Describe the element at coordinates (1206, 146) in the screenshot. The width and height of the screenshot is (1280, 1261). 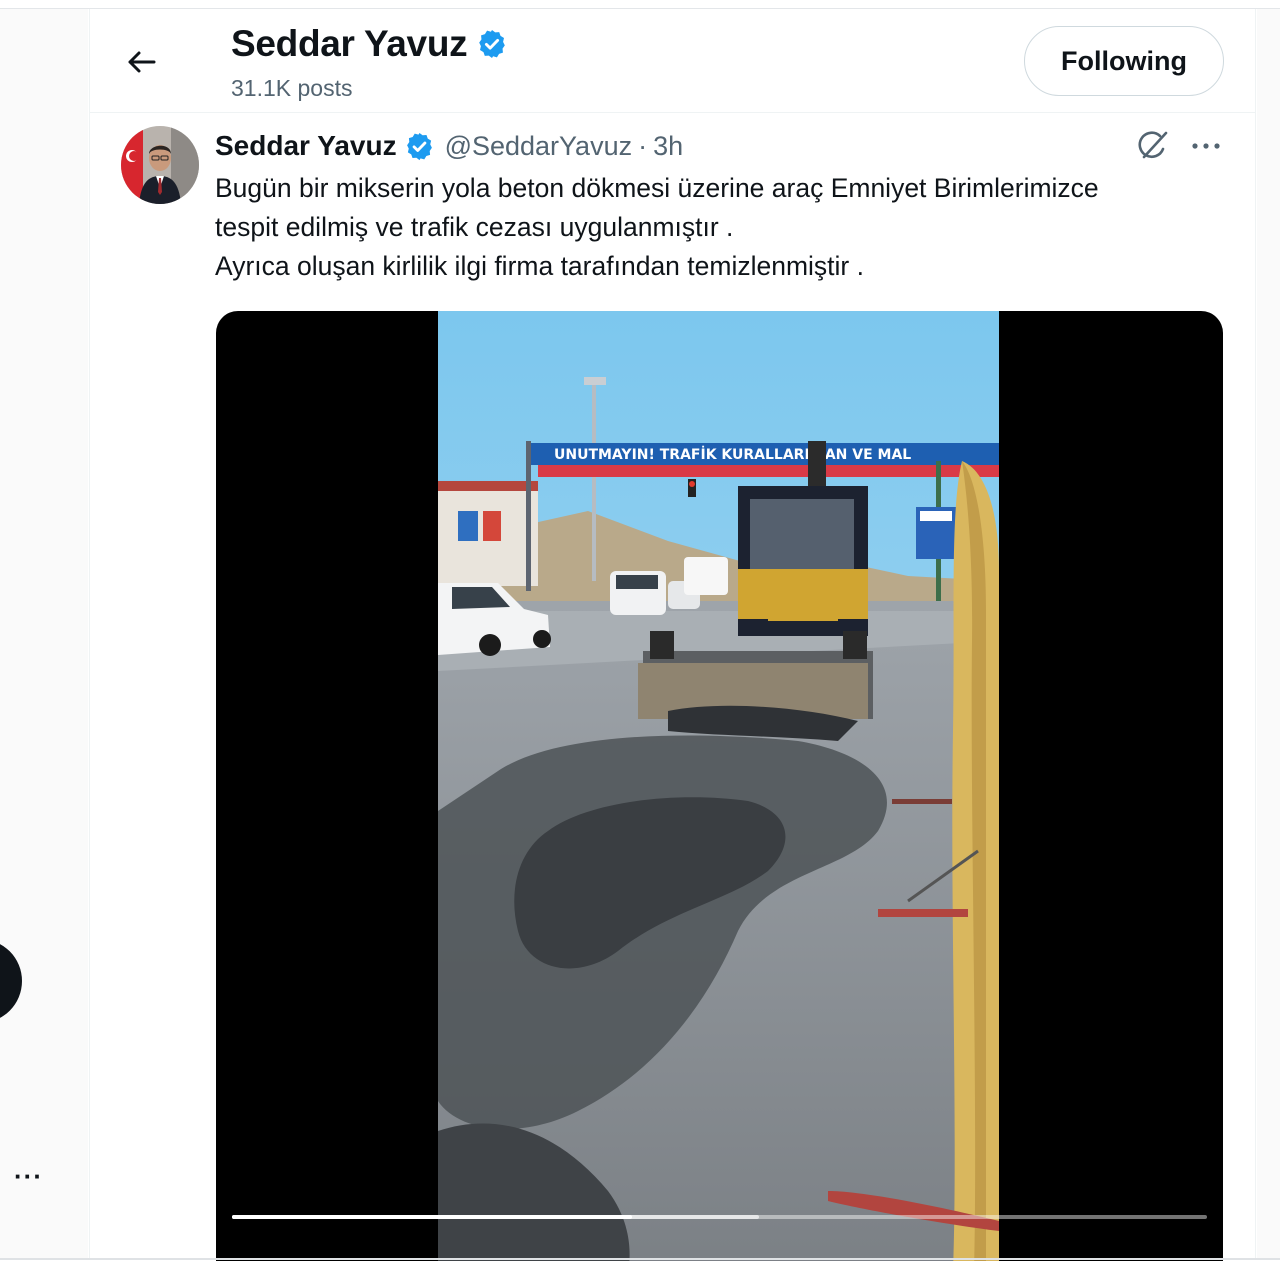
I see `more-horizontal-icon` at that location.